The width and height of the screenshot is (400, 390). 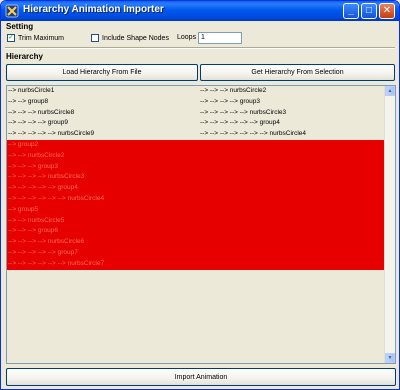 I want to click on list-item: --> nurbsCircle1 --> --> --> nurbsCircle2, so click(x=196, y=91).